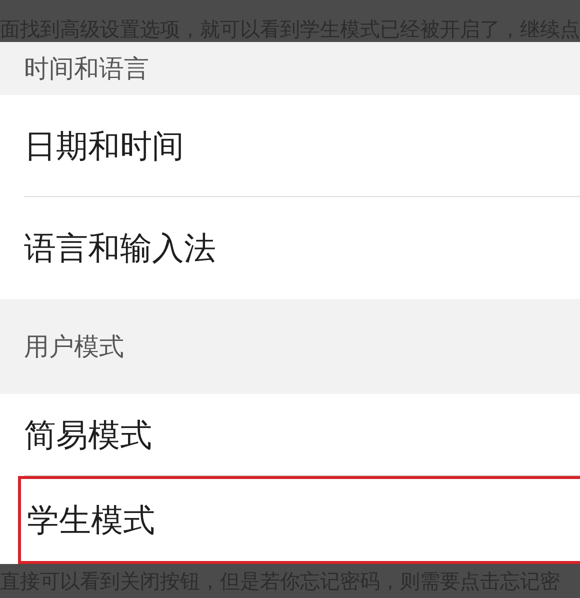 The width and height of the screenshot is (580, 598). What do you see at coordinates (299, 520) in the screenshot?
I see `settings-item: 学生模式` at bounding box center [299, 520].